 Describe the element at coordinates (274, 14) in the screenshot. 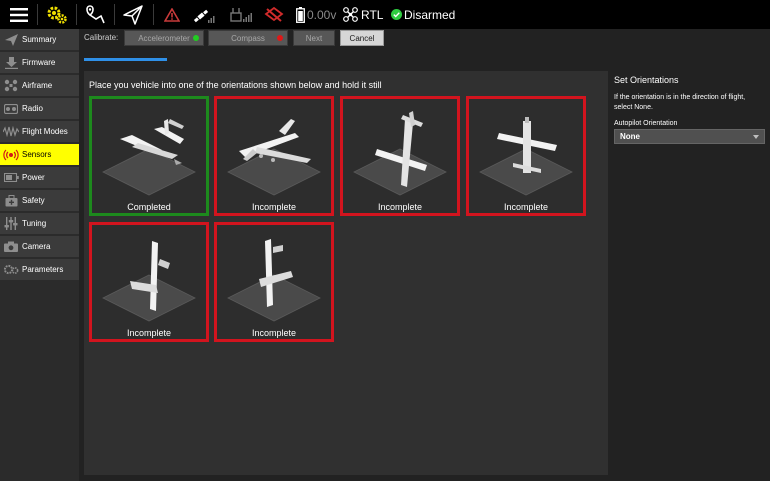

I see `telemetry-rssi-icon` at that location.